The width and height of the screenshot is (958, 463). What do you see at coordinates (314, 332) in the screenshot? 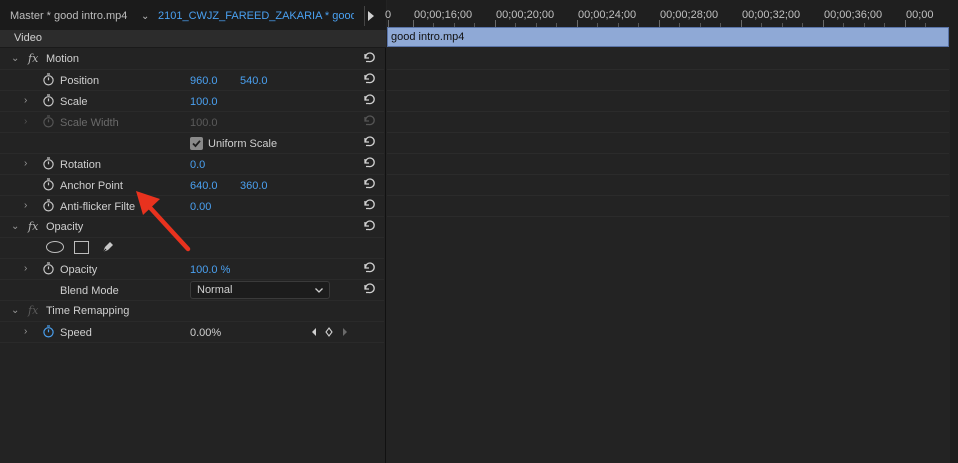
I see `previous-keyframe-icon` at bounding box center [314, 332].